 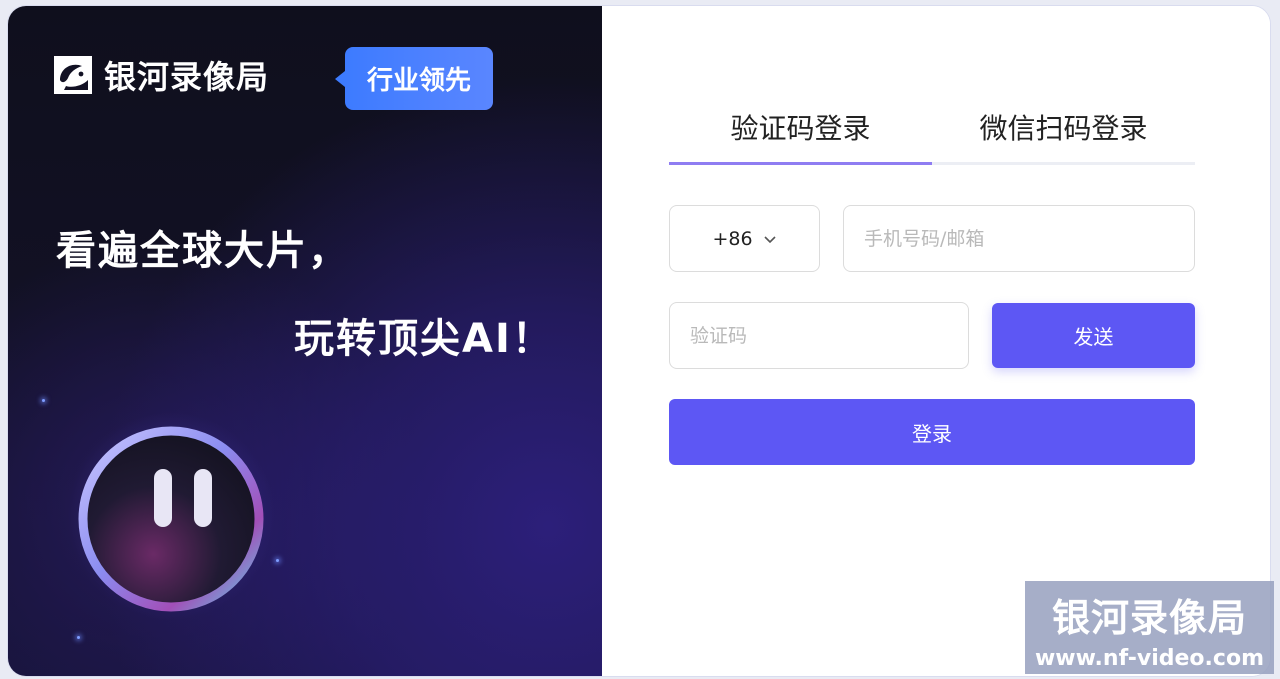 I want to click on site-watermark: 银河录像局 www.nf-video.com, so click(x=1149, y=627).